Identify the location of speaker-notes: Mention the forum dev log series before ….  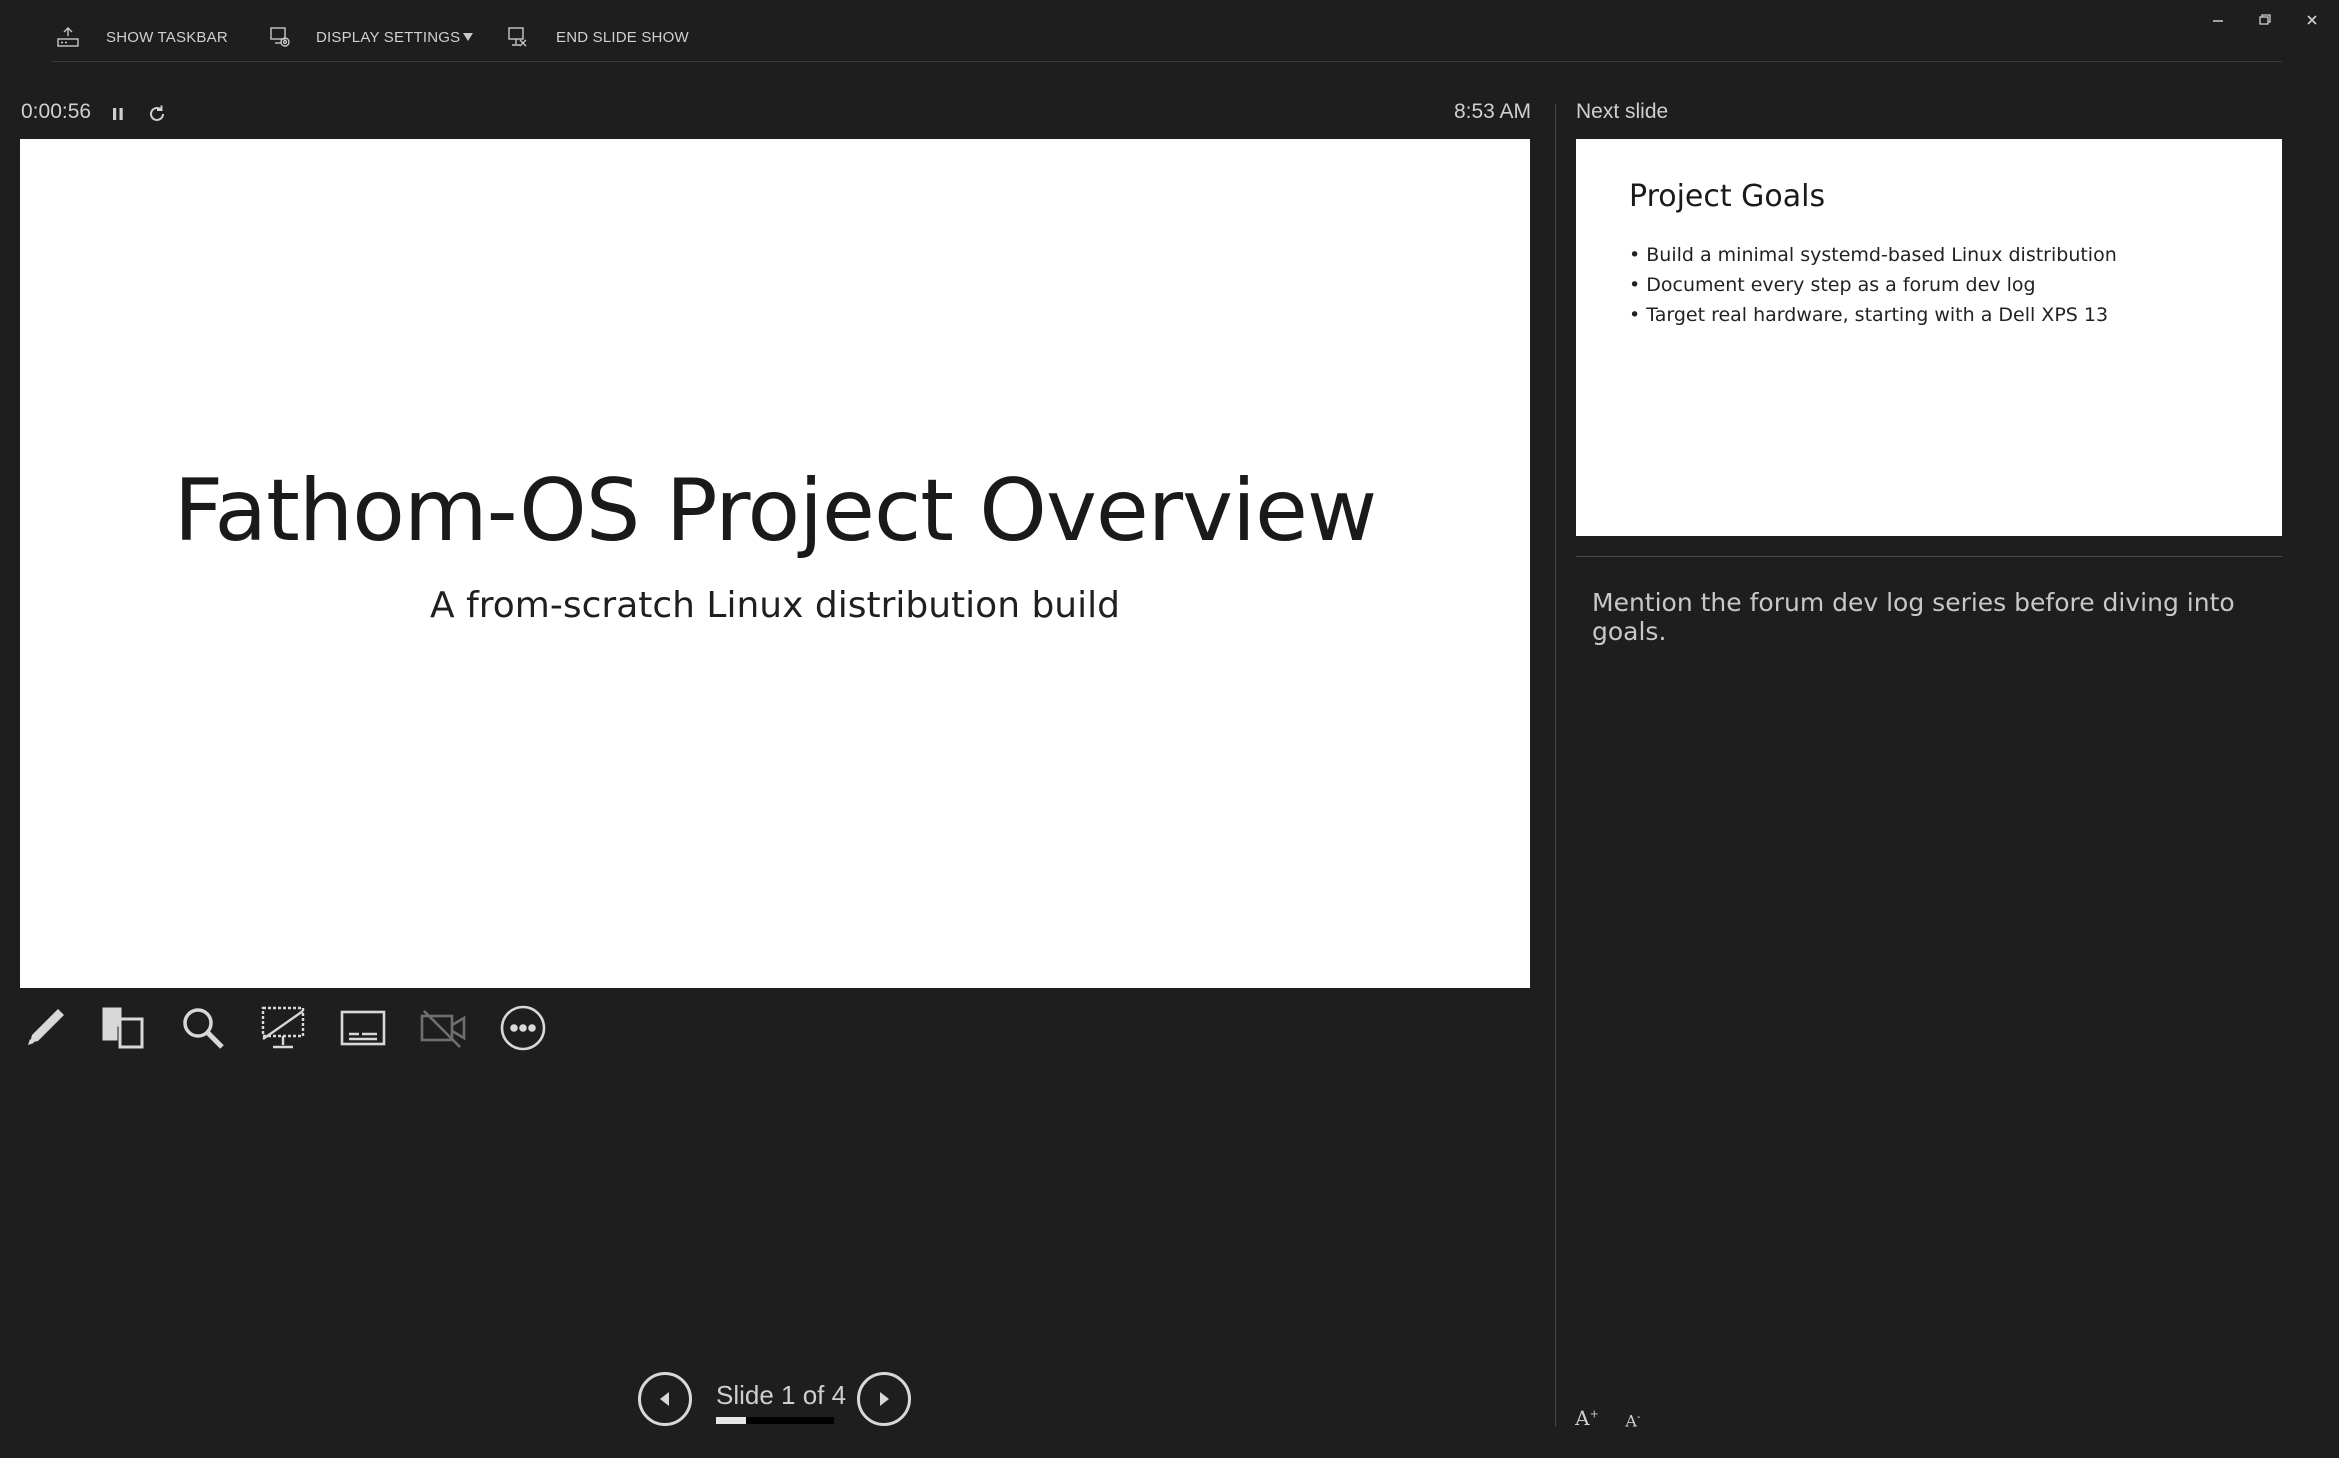
(1932, 617).